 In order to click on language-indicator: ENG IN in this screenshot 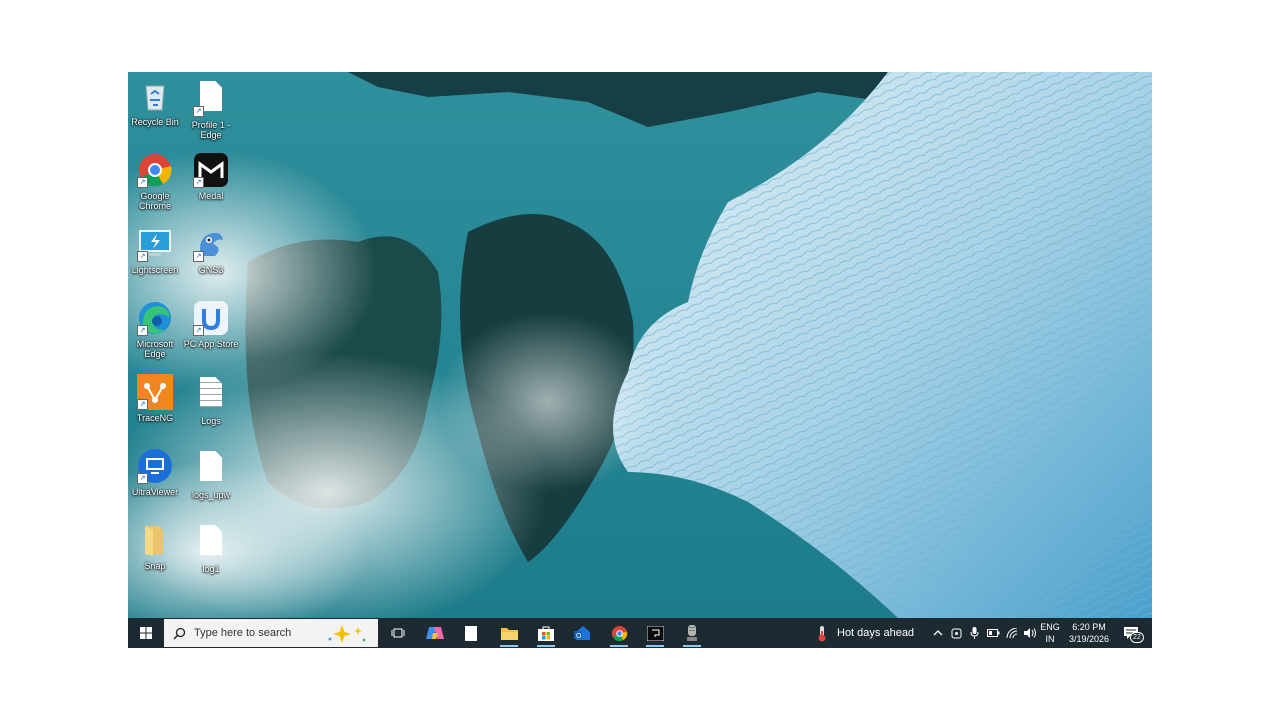, I will do `click(1050, 633)`.